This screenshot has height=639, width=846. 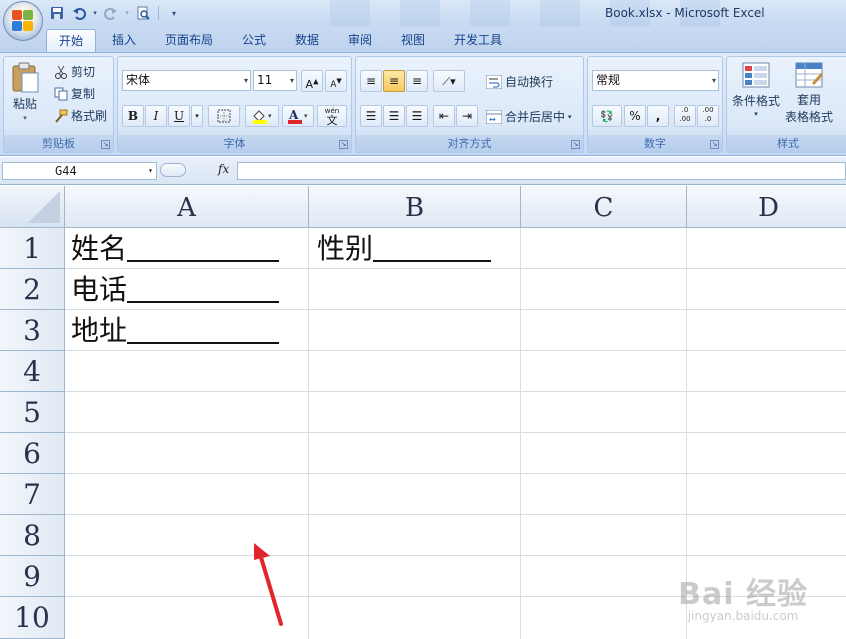 What do you see at coordinates (292, 80) in the screenshot?
I see `font-size-dropdown-icon: ▾` at bounding box center [292, 80].